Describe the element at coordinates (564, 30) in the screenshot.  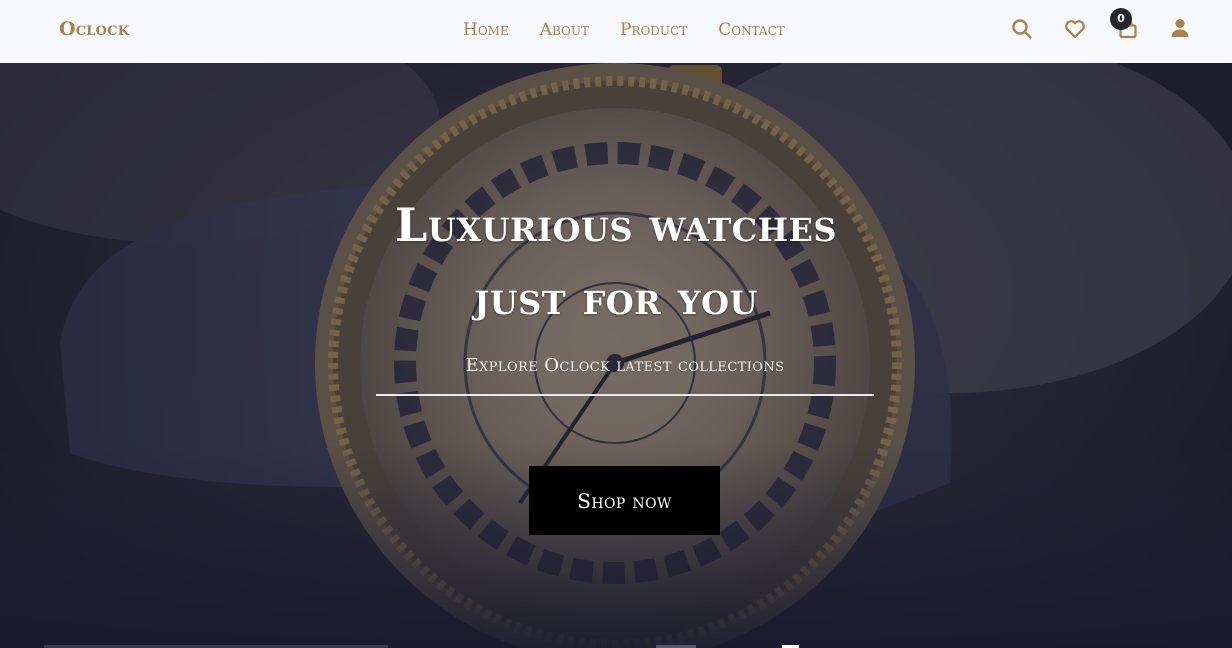
I see `nav-link-about: About` at that location.